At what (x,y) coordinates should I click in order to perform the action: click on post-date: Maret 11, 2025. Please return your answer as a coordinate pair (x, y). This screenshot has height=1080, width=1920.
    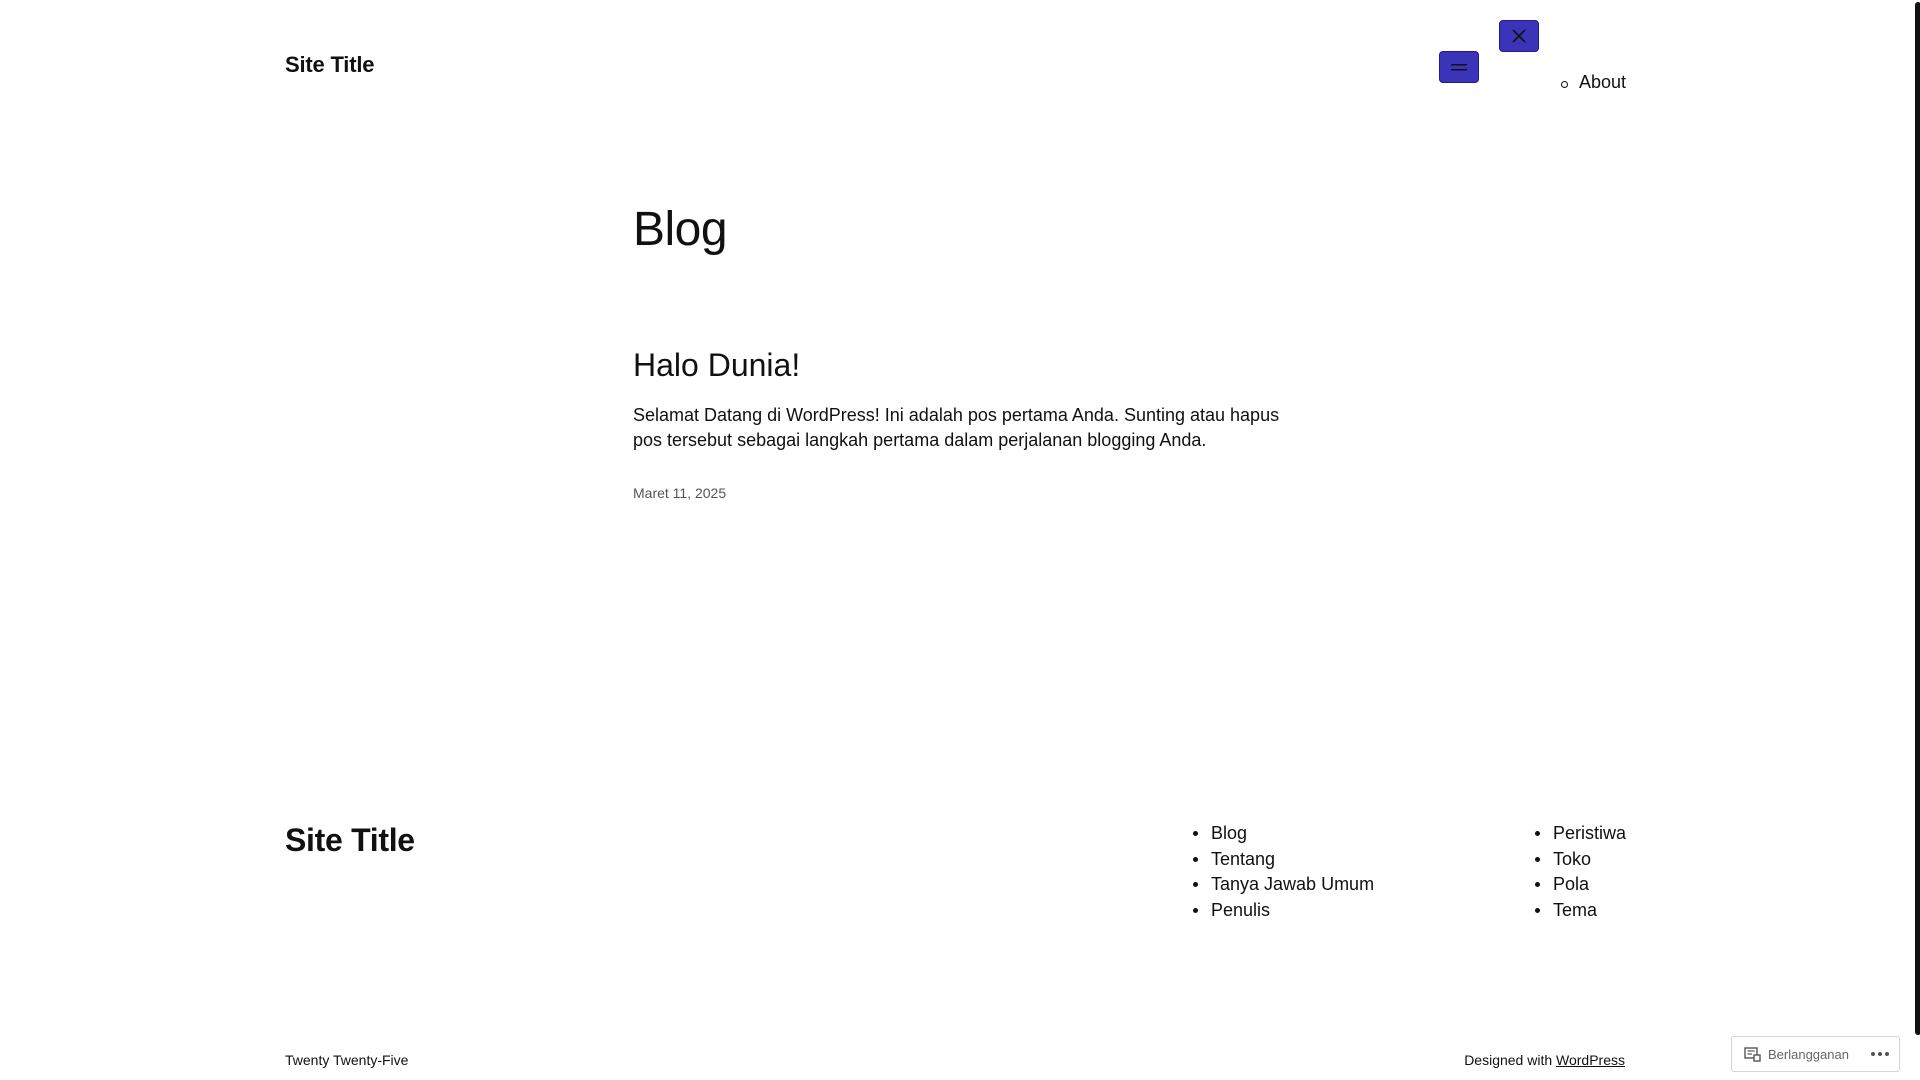
    Looking at the image, I should click on (679, 493).